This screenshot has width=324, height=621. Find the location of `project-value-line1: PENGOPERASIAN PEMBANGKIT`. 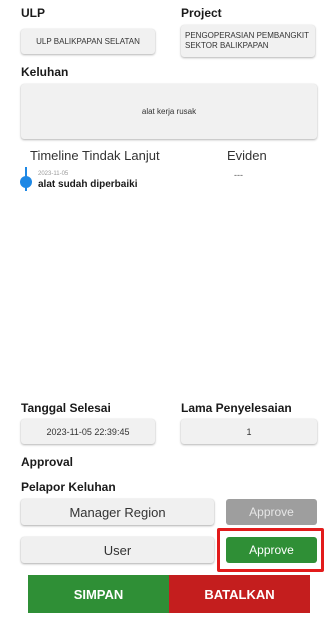

project-value-line1: PENGOPERASIAN PEMBANGKIT is located at coordinates (247, 35).